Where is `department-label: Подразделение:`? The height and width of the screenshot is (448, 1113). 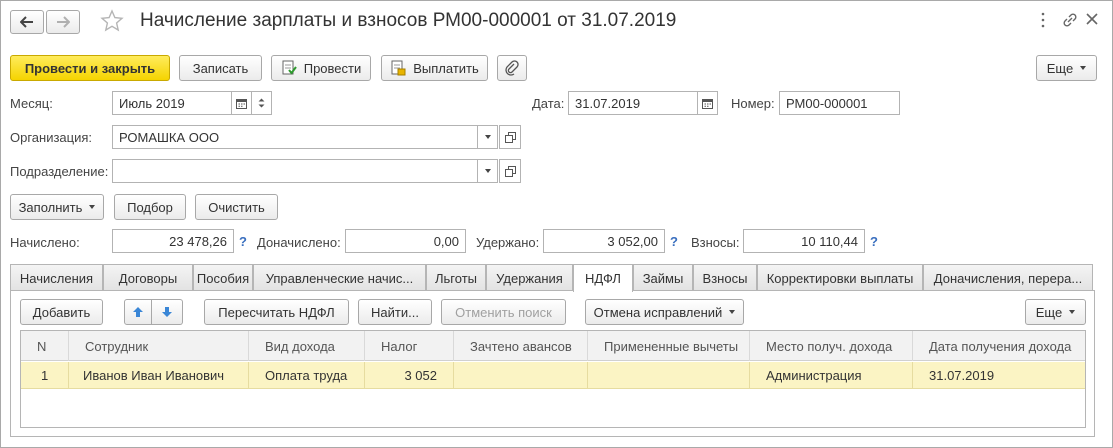
department-label: Подразделение: is located at coordinates (59, 171).